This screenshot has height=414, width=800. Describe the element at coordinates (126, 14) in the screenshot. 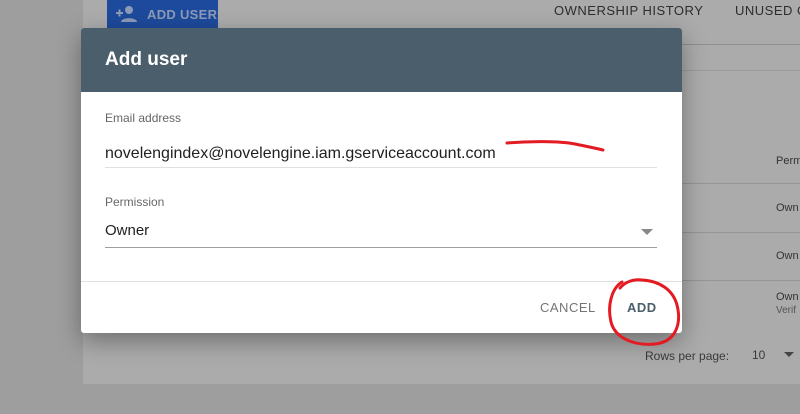

I see `person-add-icon` at that location.